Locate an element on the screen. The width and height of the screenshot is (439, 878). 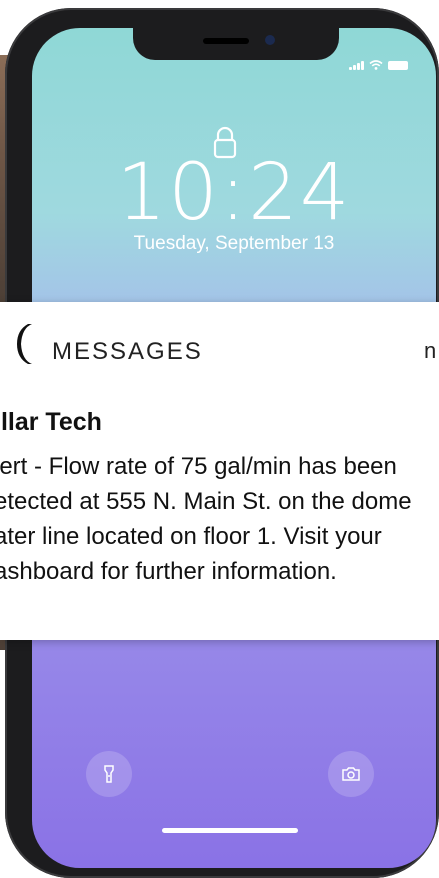
flashlight-icon is located at coordinates (109, 774).